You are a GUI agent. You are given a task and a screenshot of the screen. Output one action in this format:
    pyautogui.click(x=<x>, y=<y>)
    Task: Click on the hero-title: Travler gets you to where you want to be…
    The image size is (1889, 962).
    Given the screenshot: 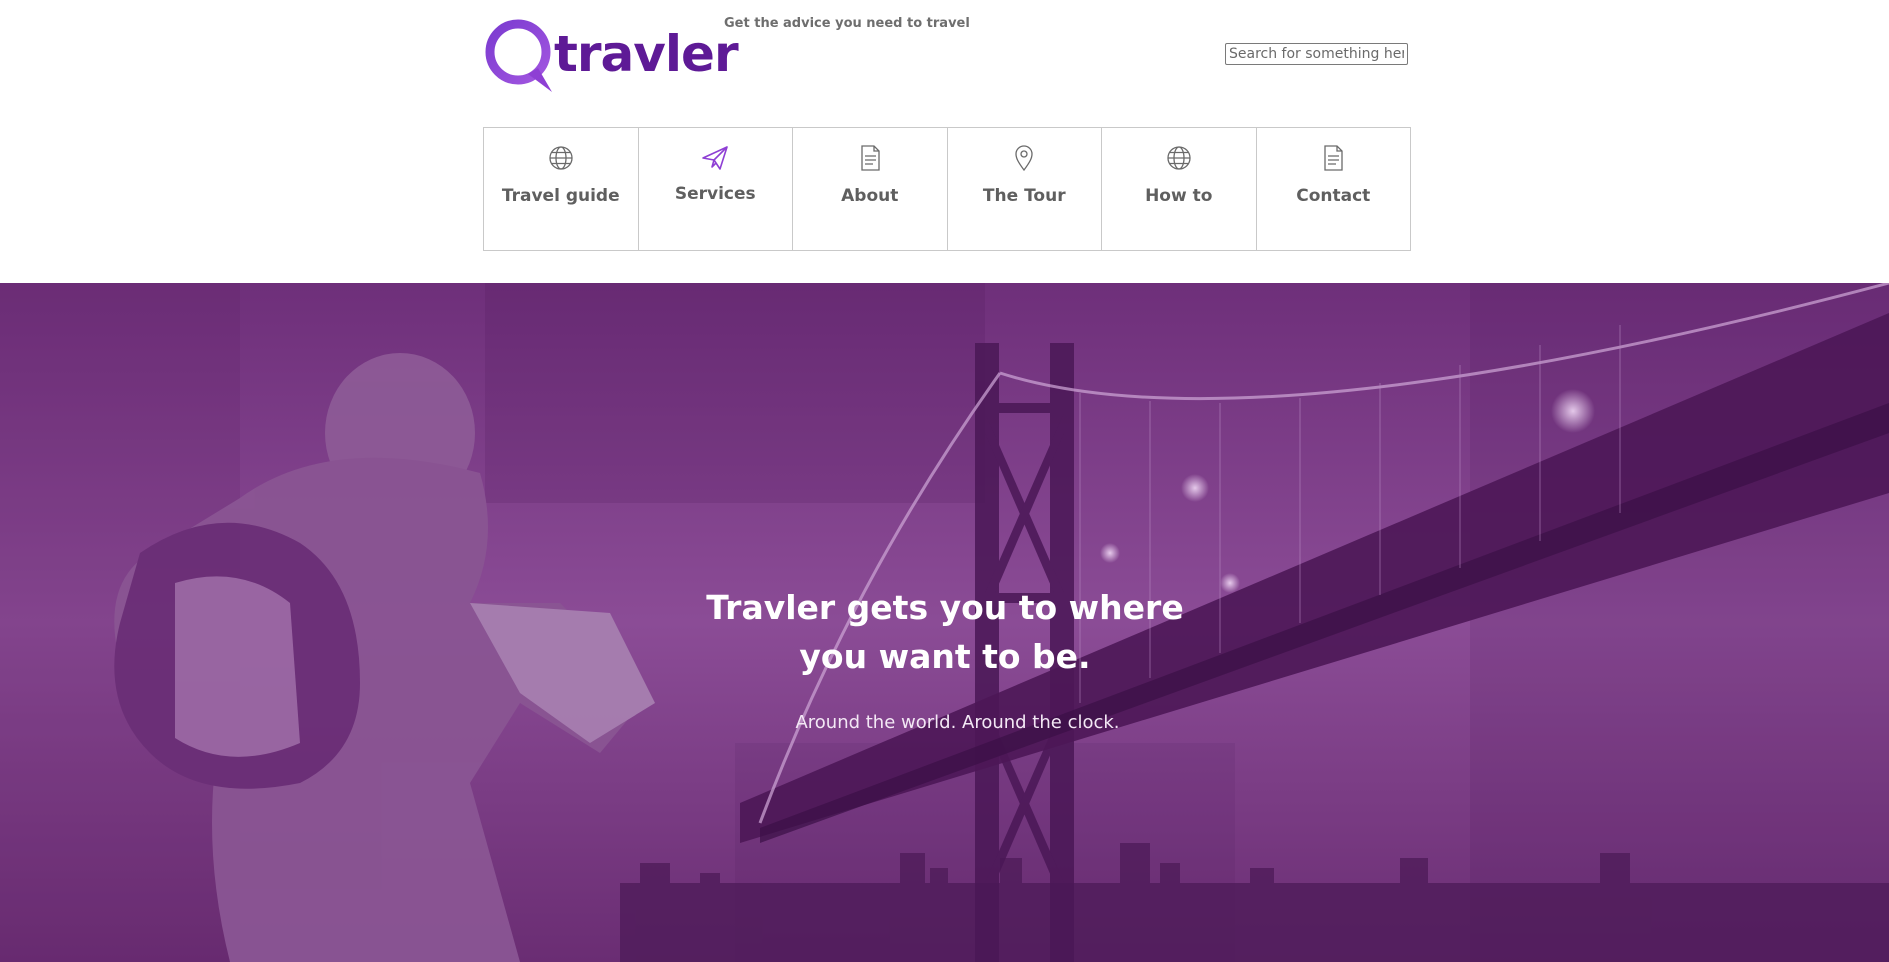 What is the action you would take?
    pyautogui.click(x=944, y=632)
    